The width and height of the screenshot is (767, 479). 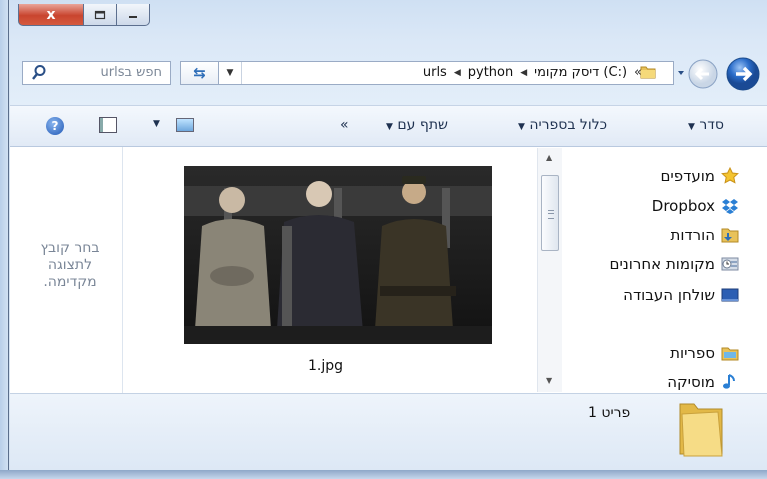 What do you see at coordinates (609, 413) in the screenshot?
I see `item-count: פריט 1` at bounding box center [609, 413].